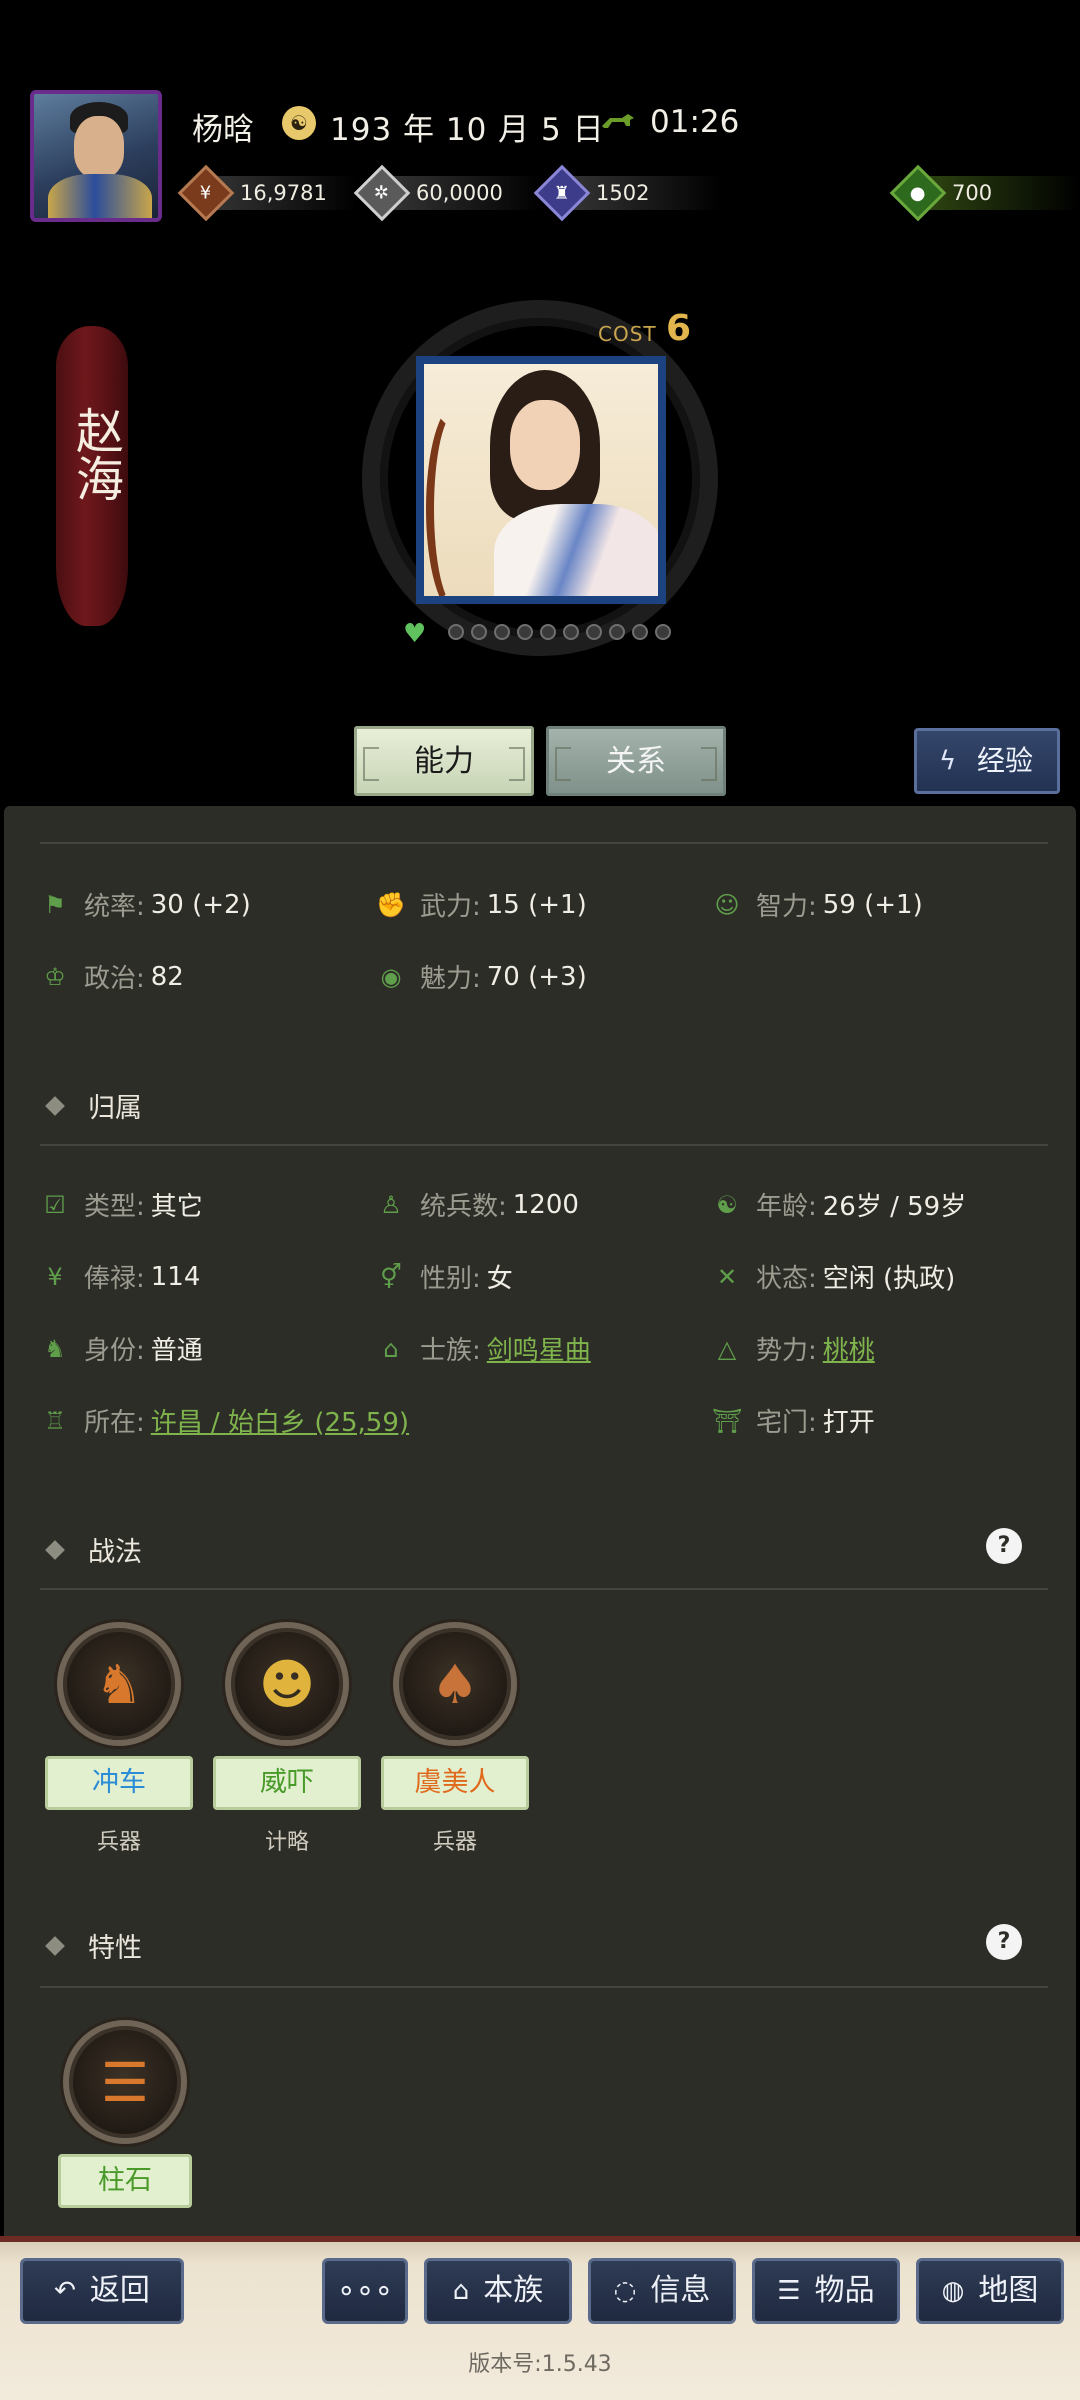 The image size is (1080, 2400). I want to click on tactic-item: ♞ 冲车 兵器, so click(119, 1739).